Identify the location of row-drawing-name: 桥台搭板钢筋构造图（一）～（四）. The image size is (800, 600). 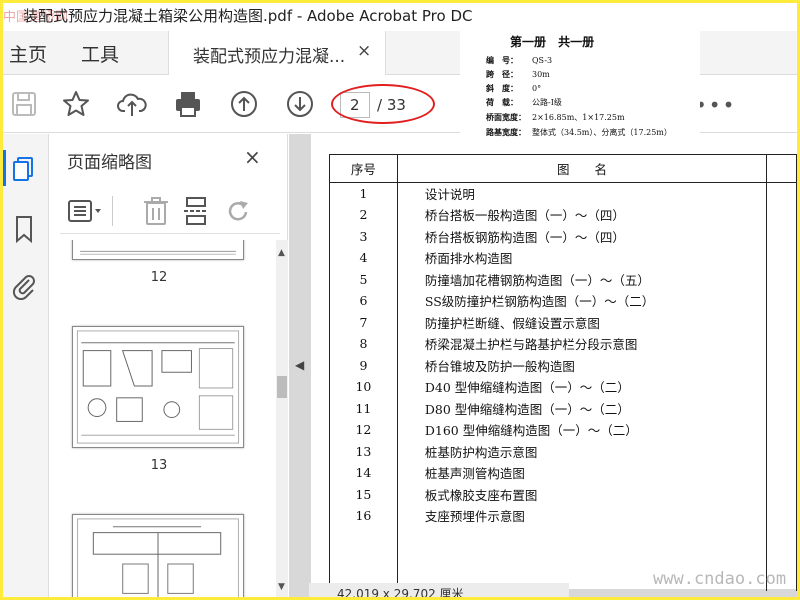
(582, 236).